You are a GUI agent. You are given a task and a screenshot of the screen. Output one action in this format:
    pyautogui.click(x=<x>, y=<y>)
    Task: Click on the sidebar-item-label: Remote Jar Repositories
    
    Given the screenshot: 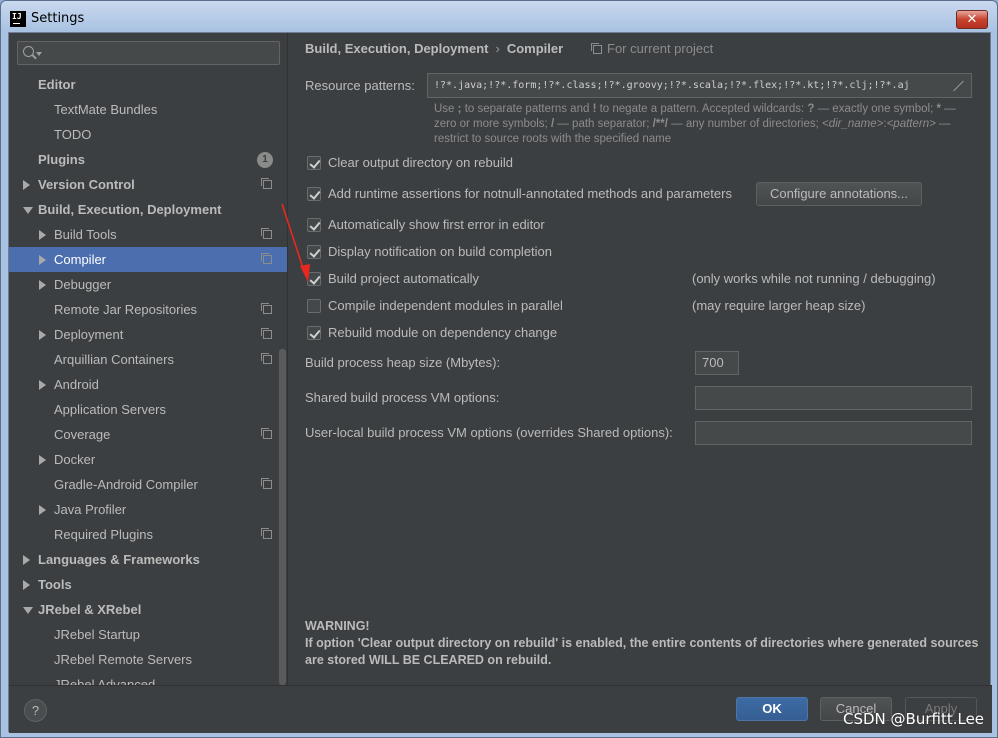 What is the action you would take?
    pyautogui.click(x=126, y=309)
    